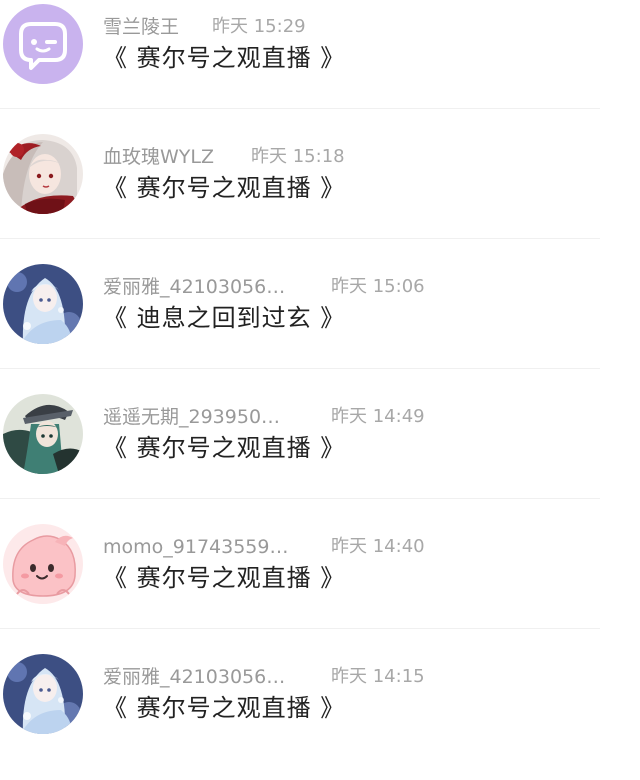  Describe the element at coordinates (158, 157) in the screenshot. I see `username: 血玫瑰WYLZ` at that location.